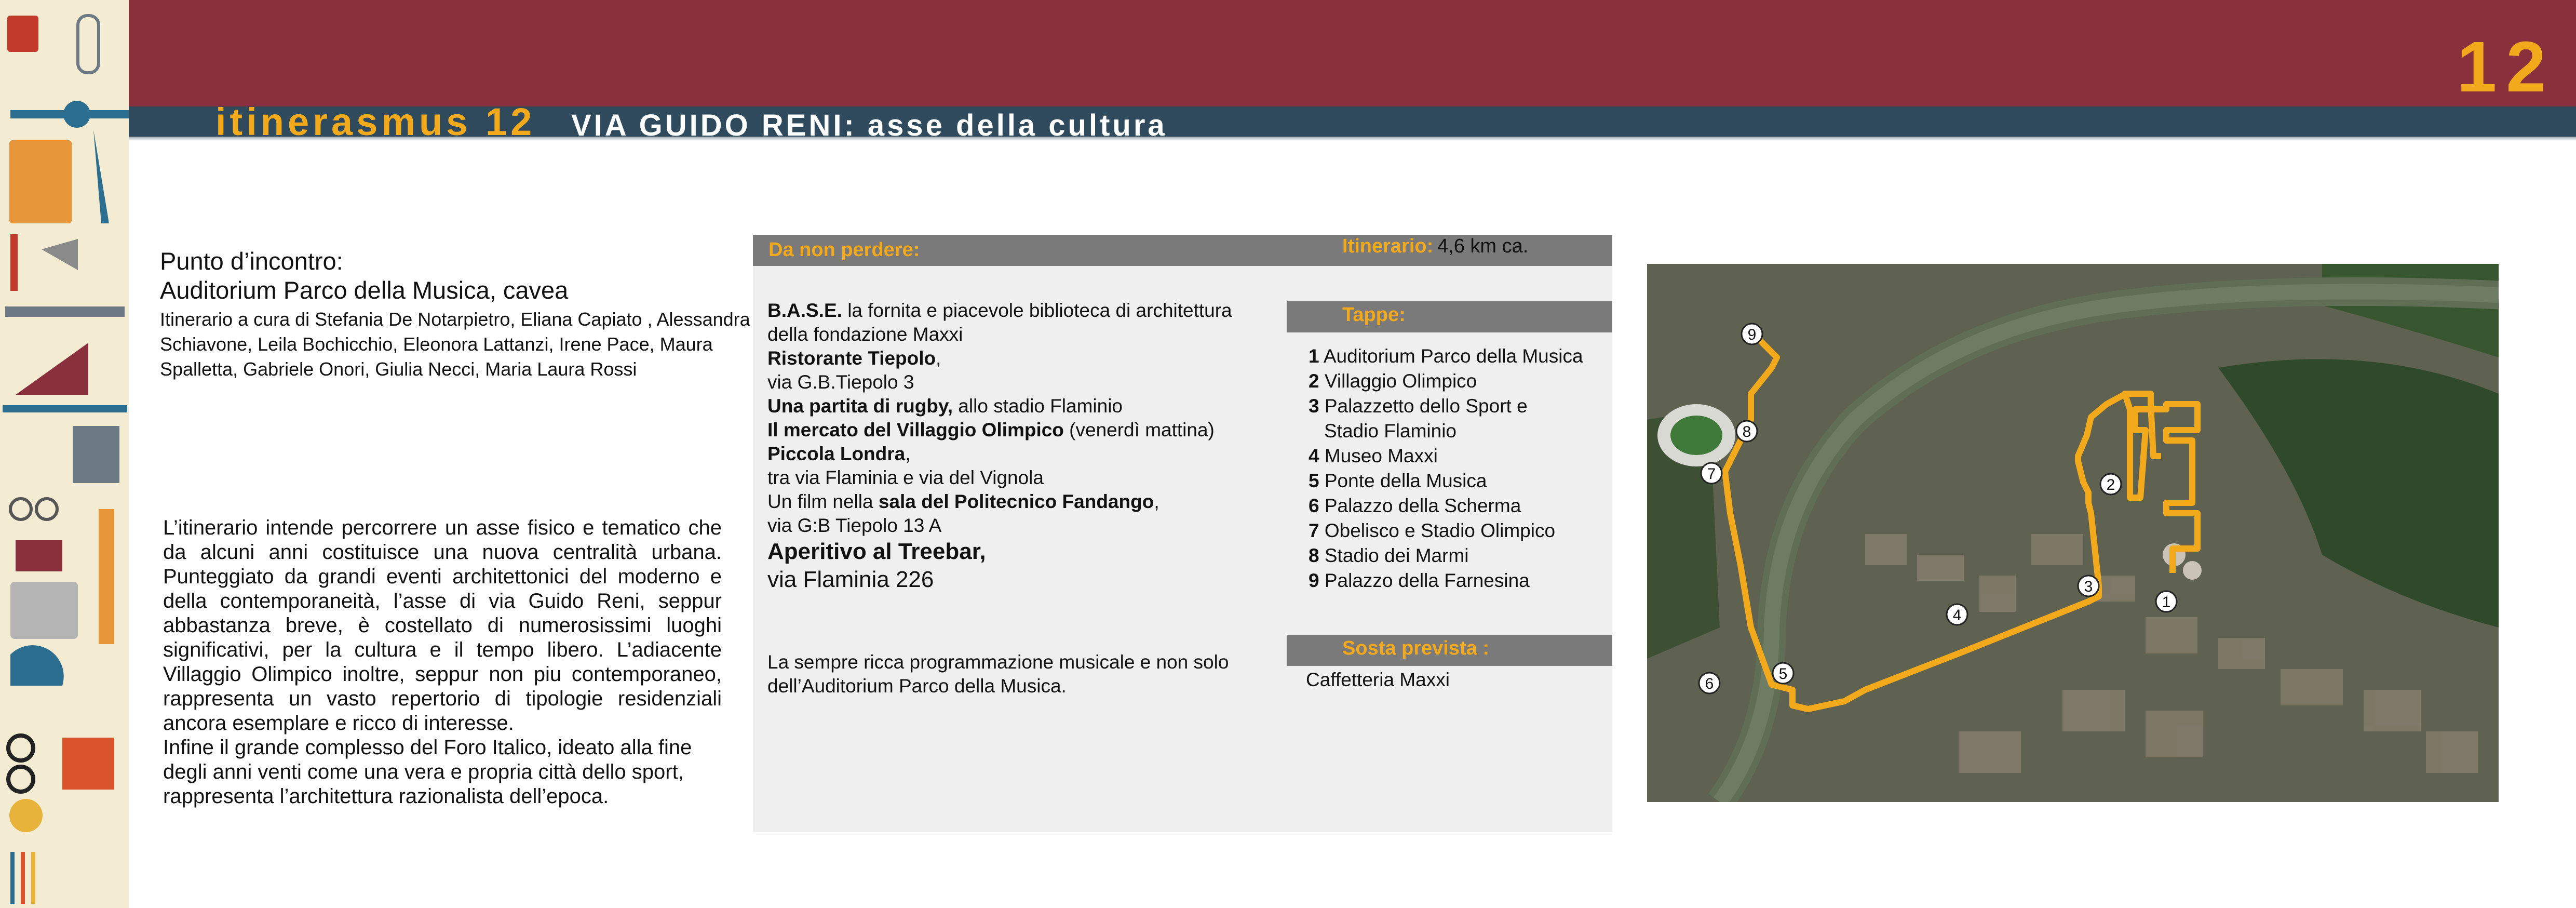 This screenshot has height=908, width=2576. I want to click on place-description: Un film nella, so click(823, 501).